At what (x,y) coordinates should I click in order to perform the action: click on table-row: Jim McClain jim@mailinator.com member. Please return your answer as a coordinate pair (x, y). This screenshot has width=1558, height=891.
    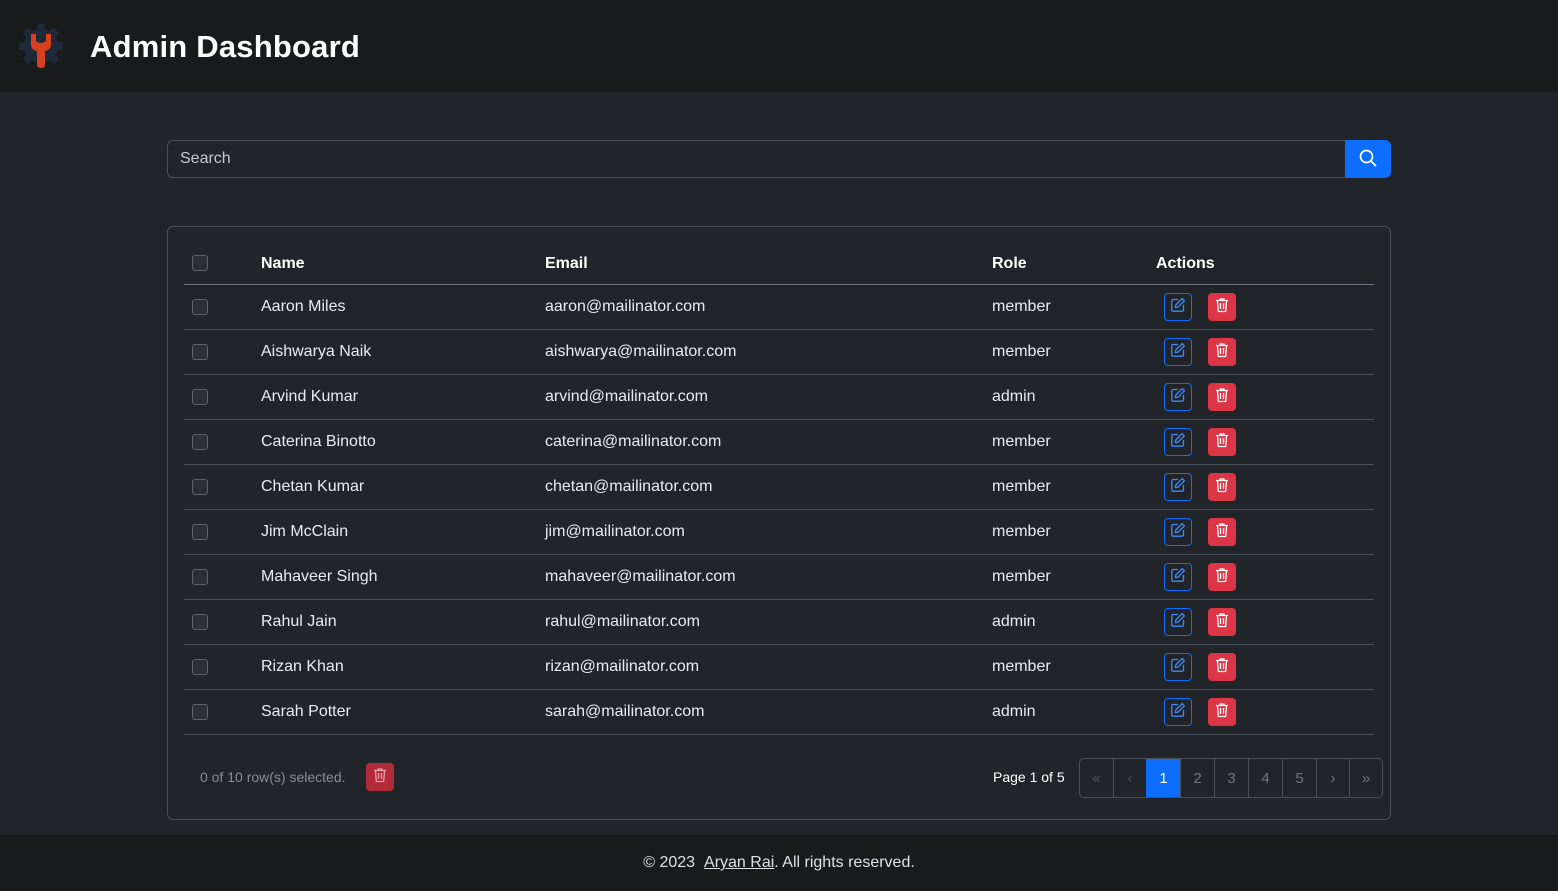
    Looking at the image, I should click on (779, 532).